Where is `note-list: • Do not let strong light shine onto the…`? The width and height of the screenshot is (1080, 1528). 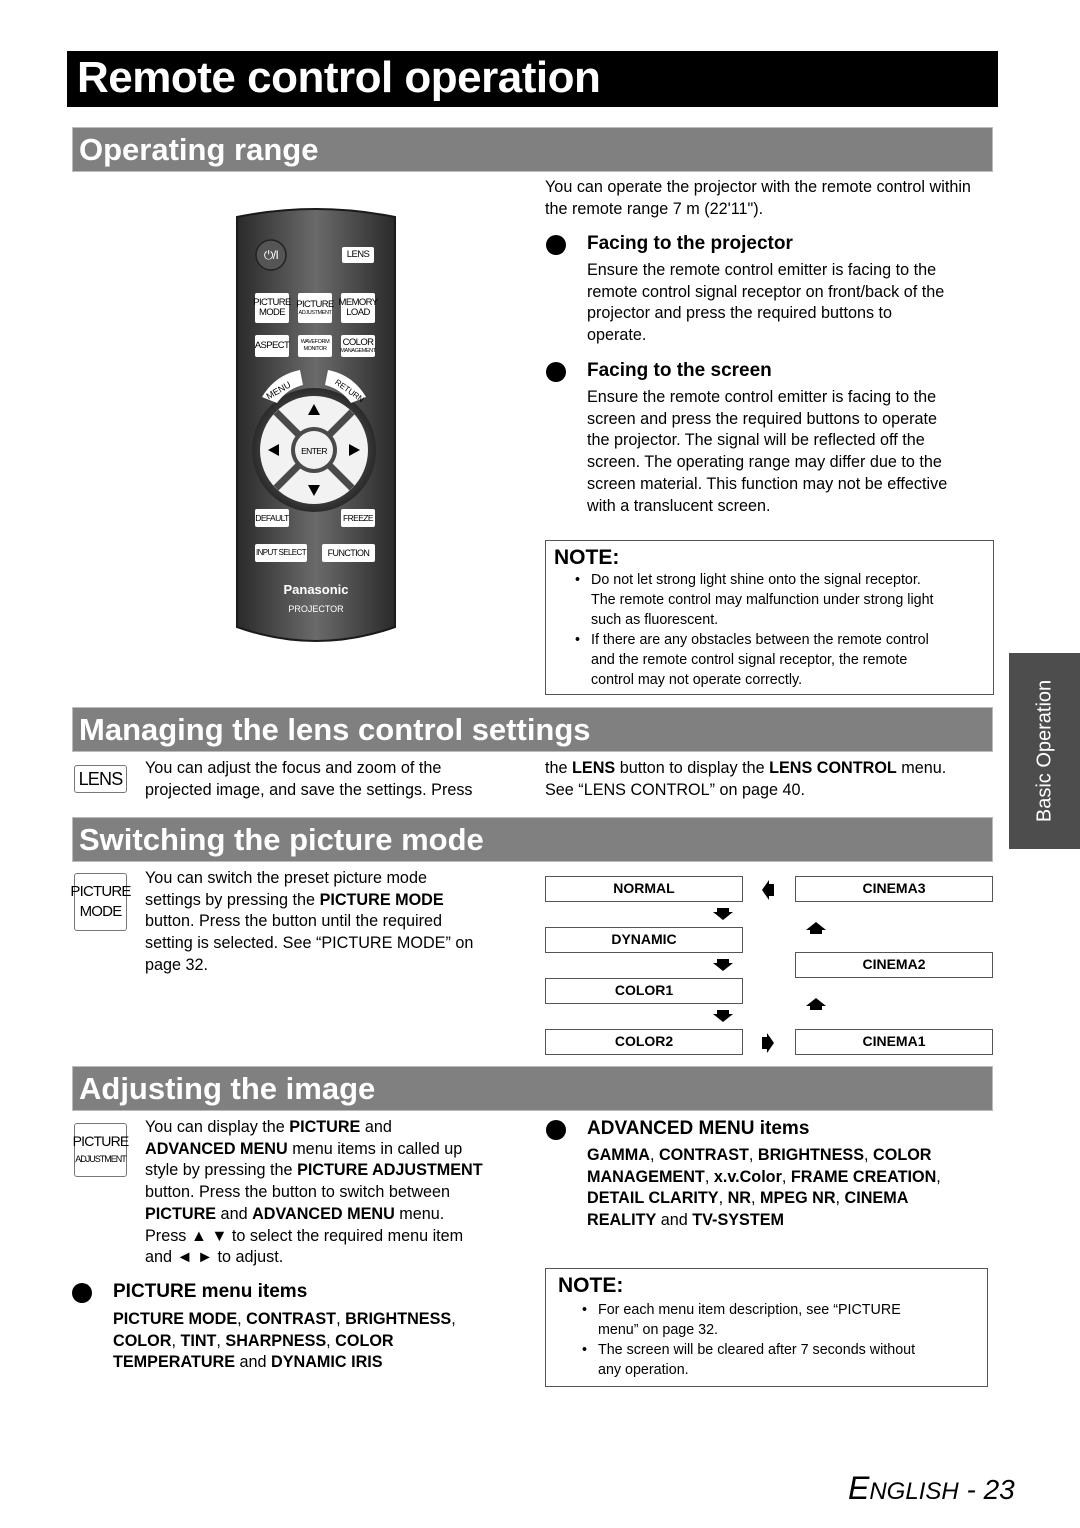 note-list: • Do not let strong light shine onto the… is located at coordinates (783, 630).